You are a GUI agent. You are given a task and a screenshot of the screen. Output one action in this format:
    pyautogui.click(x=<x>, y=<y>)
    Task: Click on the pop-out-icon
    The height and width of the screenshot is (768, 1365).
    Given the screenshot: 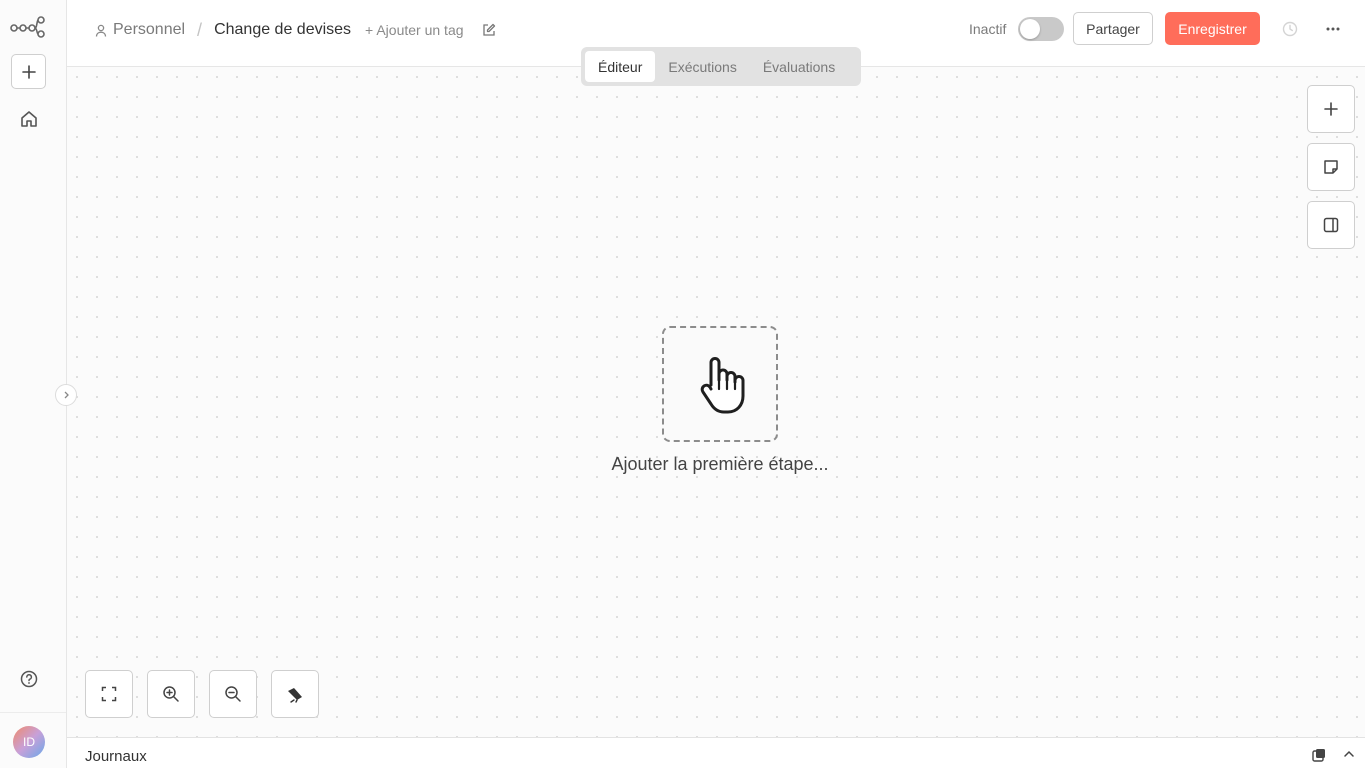 What is the action you would take?
    pyautogui.click(x=1319, y=755)
    